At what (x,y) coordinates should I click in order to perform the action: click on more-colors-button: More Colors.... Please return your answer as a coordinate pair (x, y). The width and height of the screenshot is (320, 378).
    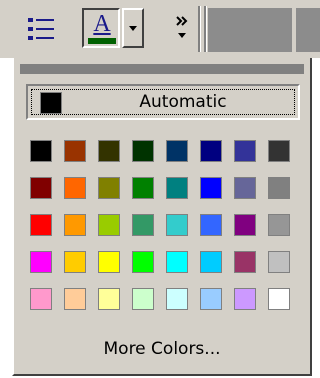
    Looking at the image, I should click on (162, 349).